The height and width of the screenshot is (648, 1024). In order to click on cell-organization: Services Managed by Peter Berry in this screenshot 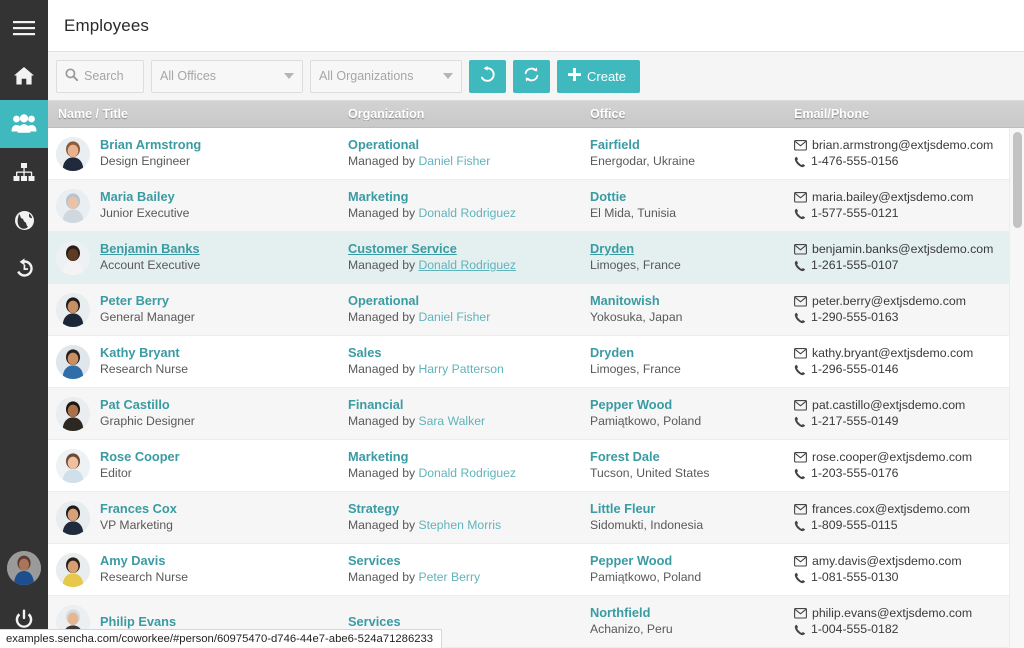, I will do `click(459, 569)`.